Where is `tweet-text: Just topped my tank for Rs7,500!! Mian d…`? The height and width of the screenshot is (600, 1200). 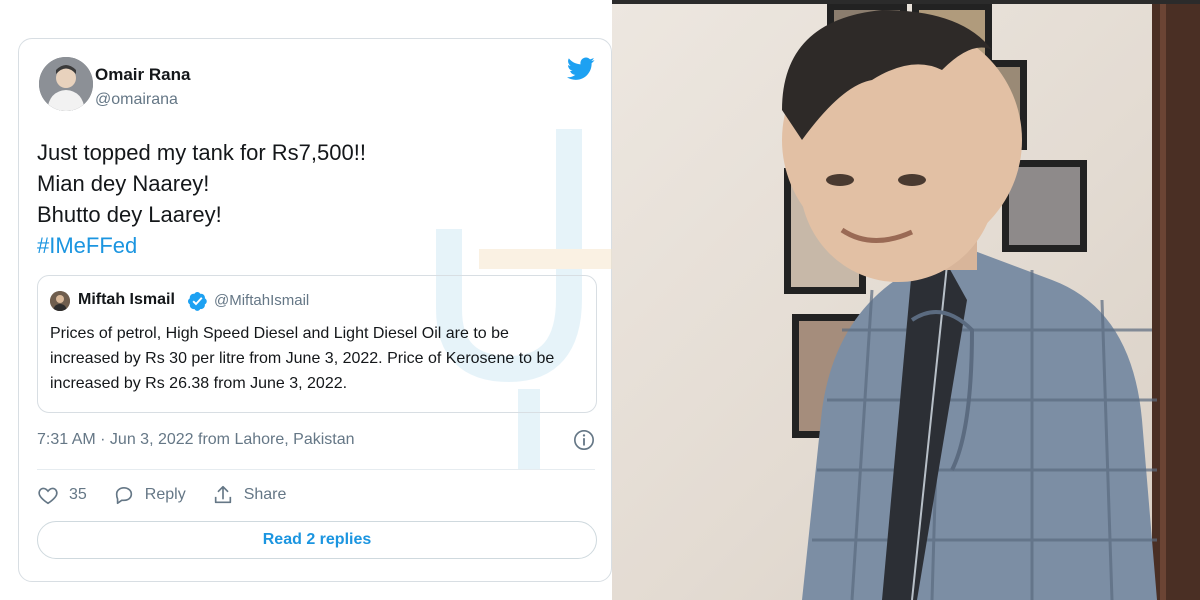
tweet-text: Just topped my tank for Rs7,500!! Mian d… is located at coordinates (201, 199).